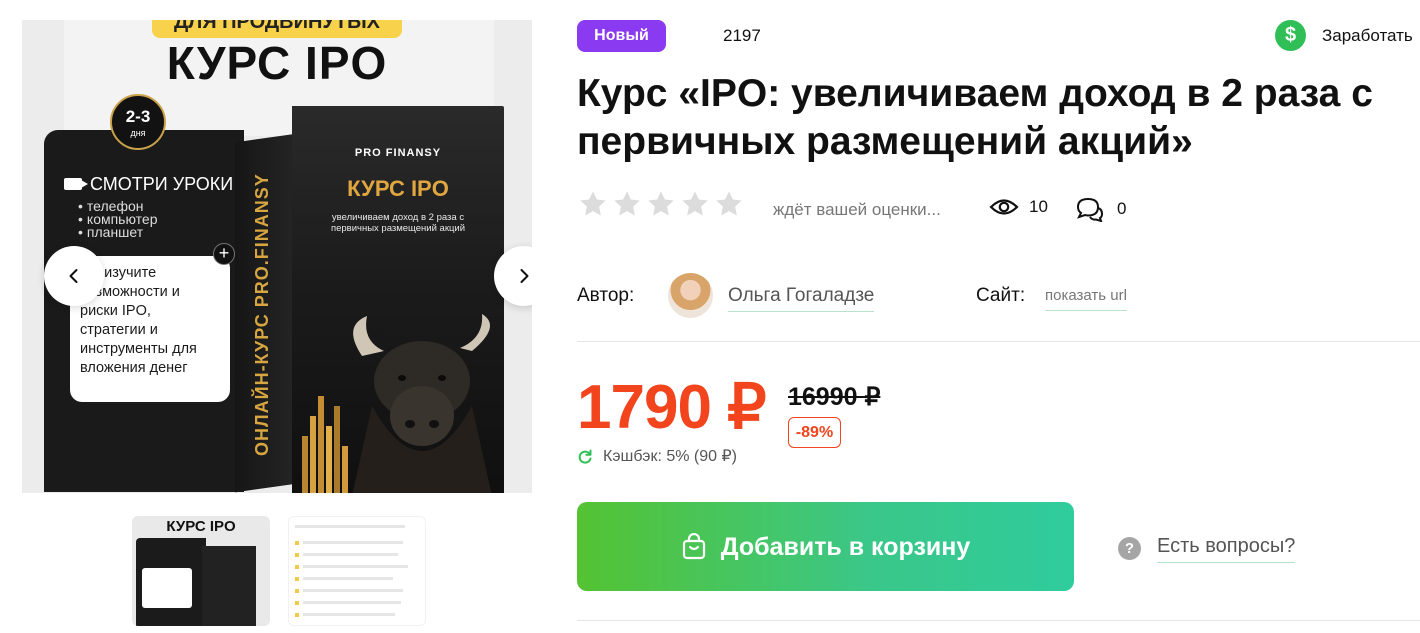 Image resolution: width=1420 pixels, height=633 pixels. I want to click on cashback-info: Кэшбэк: 5% (90 ₽), so click(657, 457).